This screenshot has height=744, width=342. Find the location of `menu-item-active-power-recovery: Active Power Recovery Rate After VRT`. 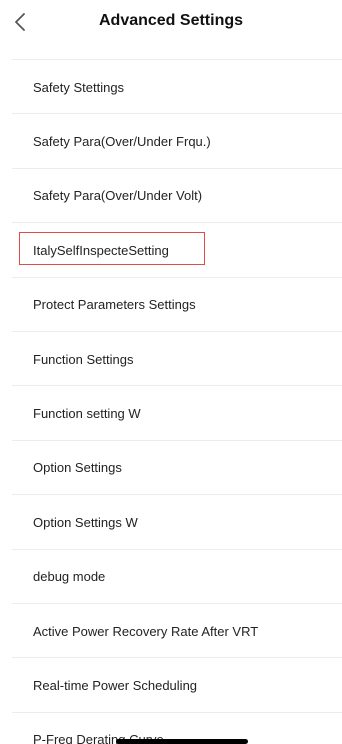

menu-item-active-power-recovery: Active Power Recovery Rate After VRT is located at coordinates (171, 631).